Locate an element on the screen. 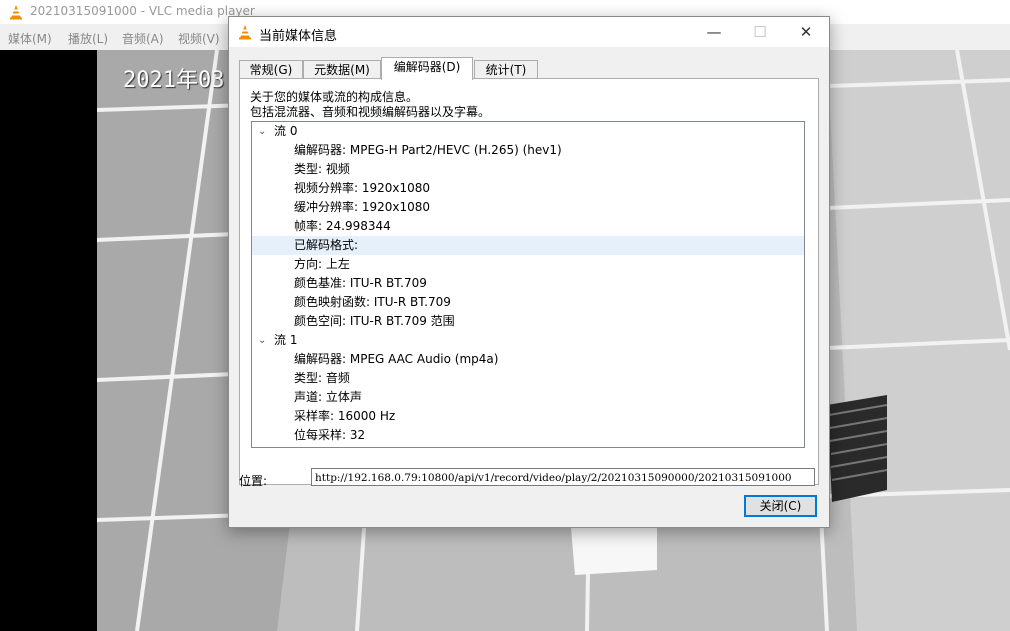  window-title: 20210315091000 - VLC media player is located at coordinates (142, 11).